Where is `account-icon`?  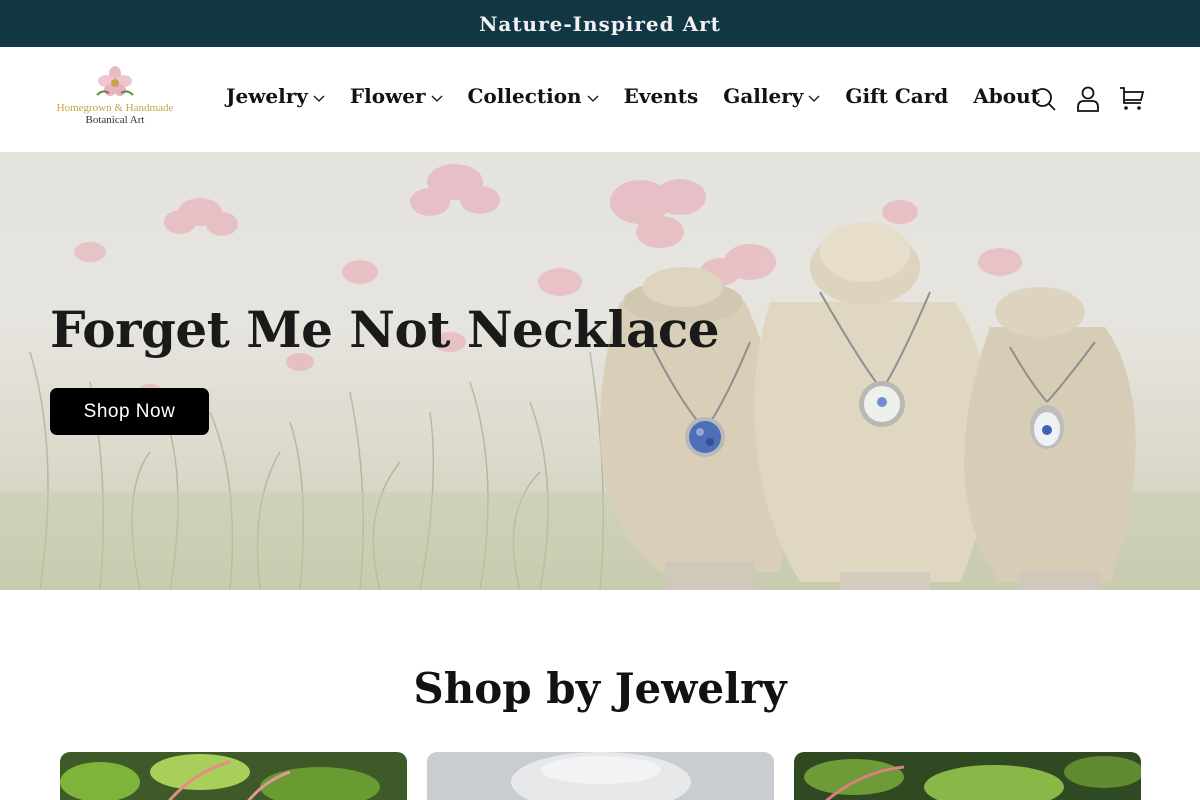 account-icon is located at coordinates (1088, 99).